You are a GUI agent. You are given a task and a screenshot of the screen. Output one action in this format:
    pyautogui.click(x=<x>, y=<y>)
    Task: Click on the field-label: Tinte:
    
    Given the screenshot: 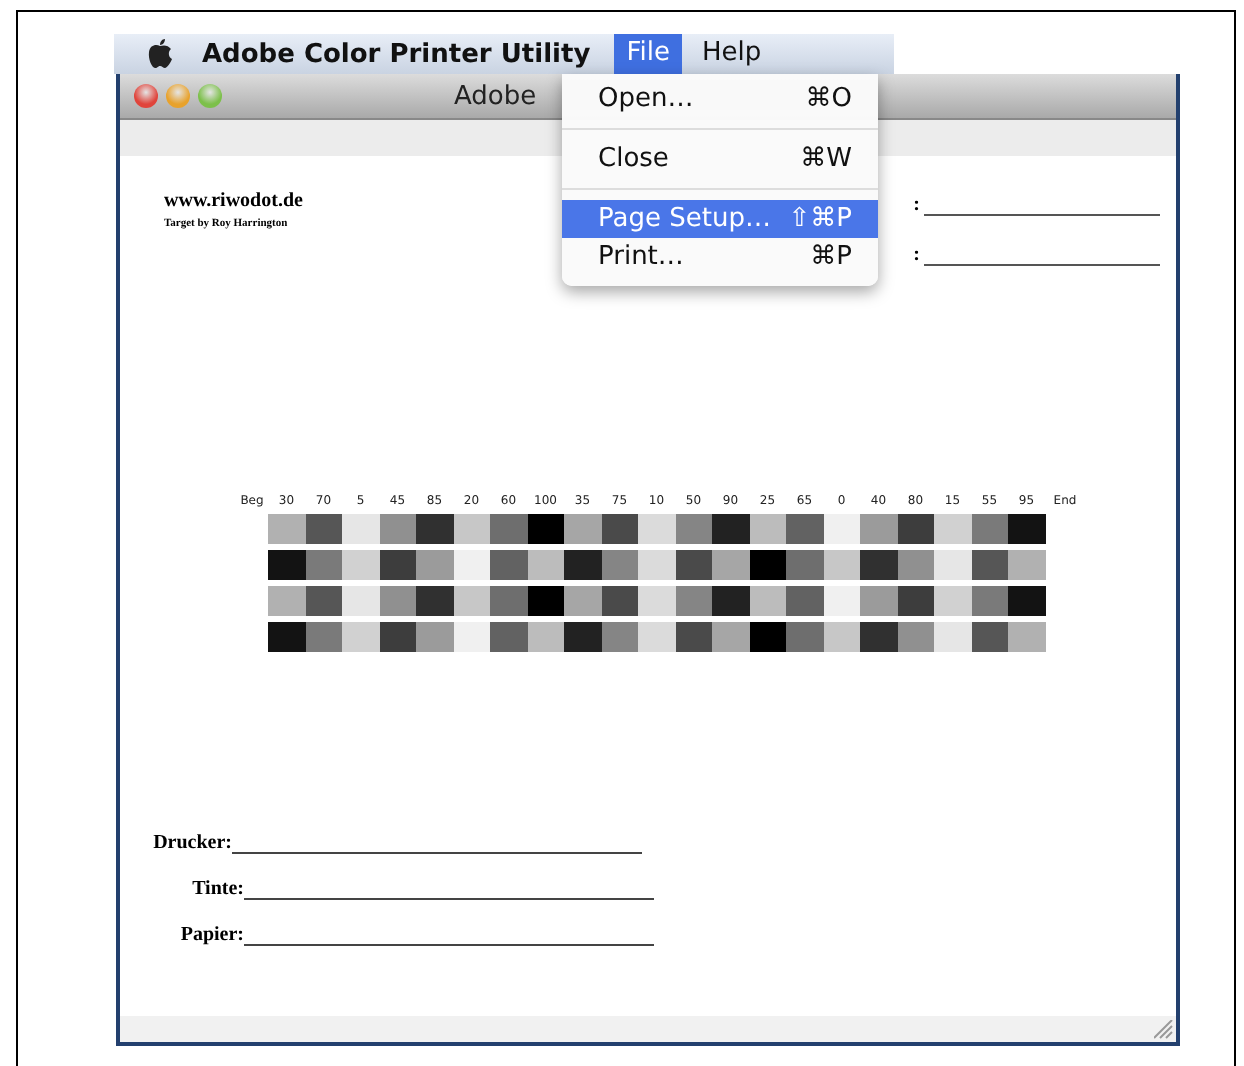 What is the action you would take?
    pyautogui.click(x=217, y=889)
    